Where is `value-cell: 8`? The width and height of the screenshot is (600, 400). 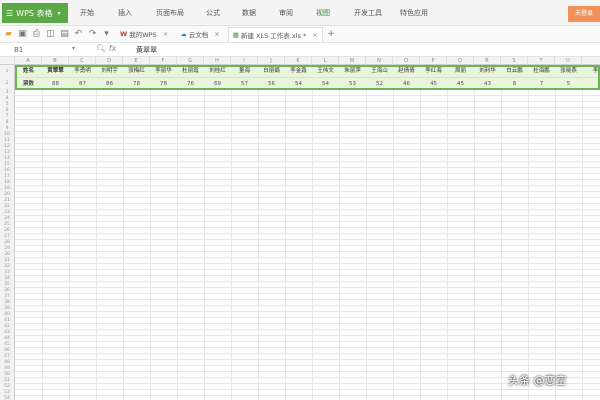
value-cell: 8 is located at coordinates (514, 84).